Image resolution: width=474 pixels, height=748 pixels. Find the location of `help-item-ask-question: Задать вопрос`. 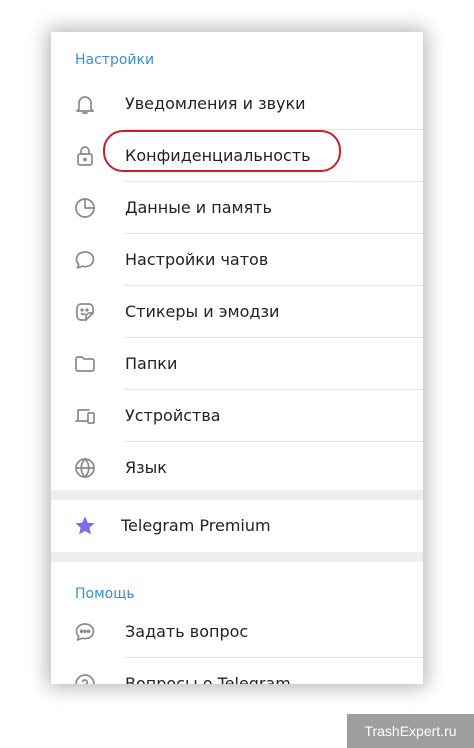

help-item-ask-question: Задать вопрос is located at coordinates (237, 632).